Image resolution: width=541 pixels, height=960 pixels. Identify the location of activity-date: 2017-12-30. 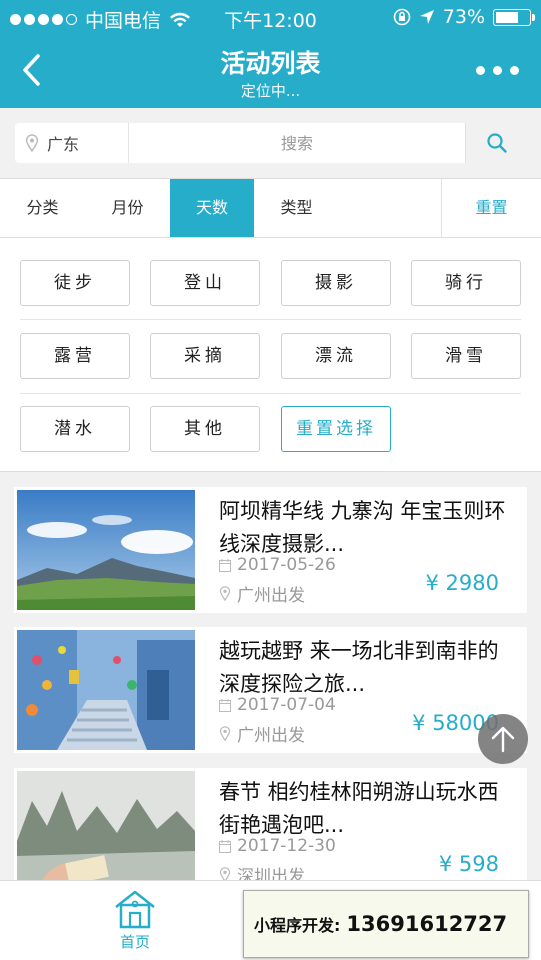
(277, 846).